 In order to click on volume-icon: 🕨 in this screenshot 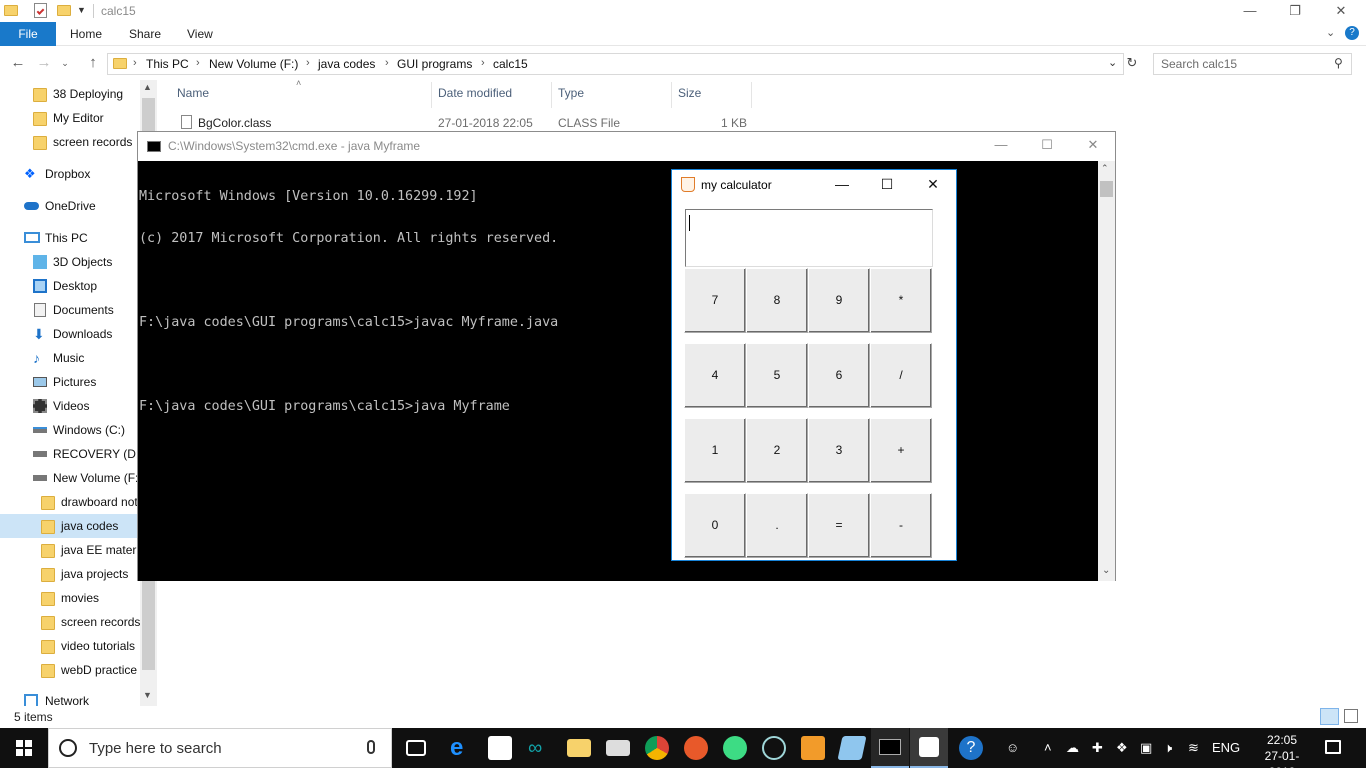, I will do `click(1168, 748)`.